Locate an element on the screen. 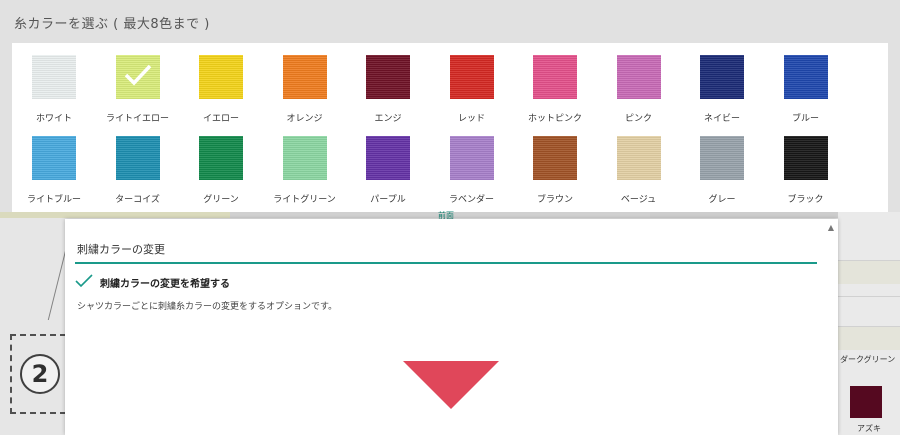 Image resolution: width=900 pixels, height=435 pixels. color-swatch: ライトブルー is located at coordinates (54, 170).